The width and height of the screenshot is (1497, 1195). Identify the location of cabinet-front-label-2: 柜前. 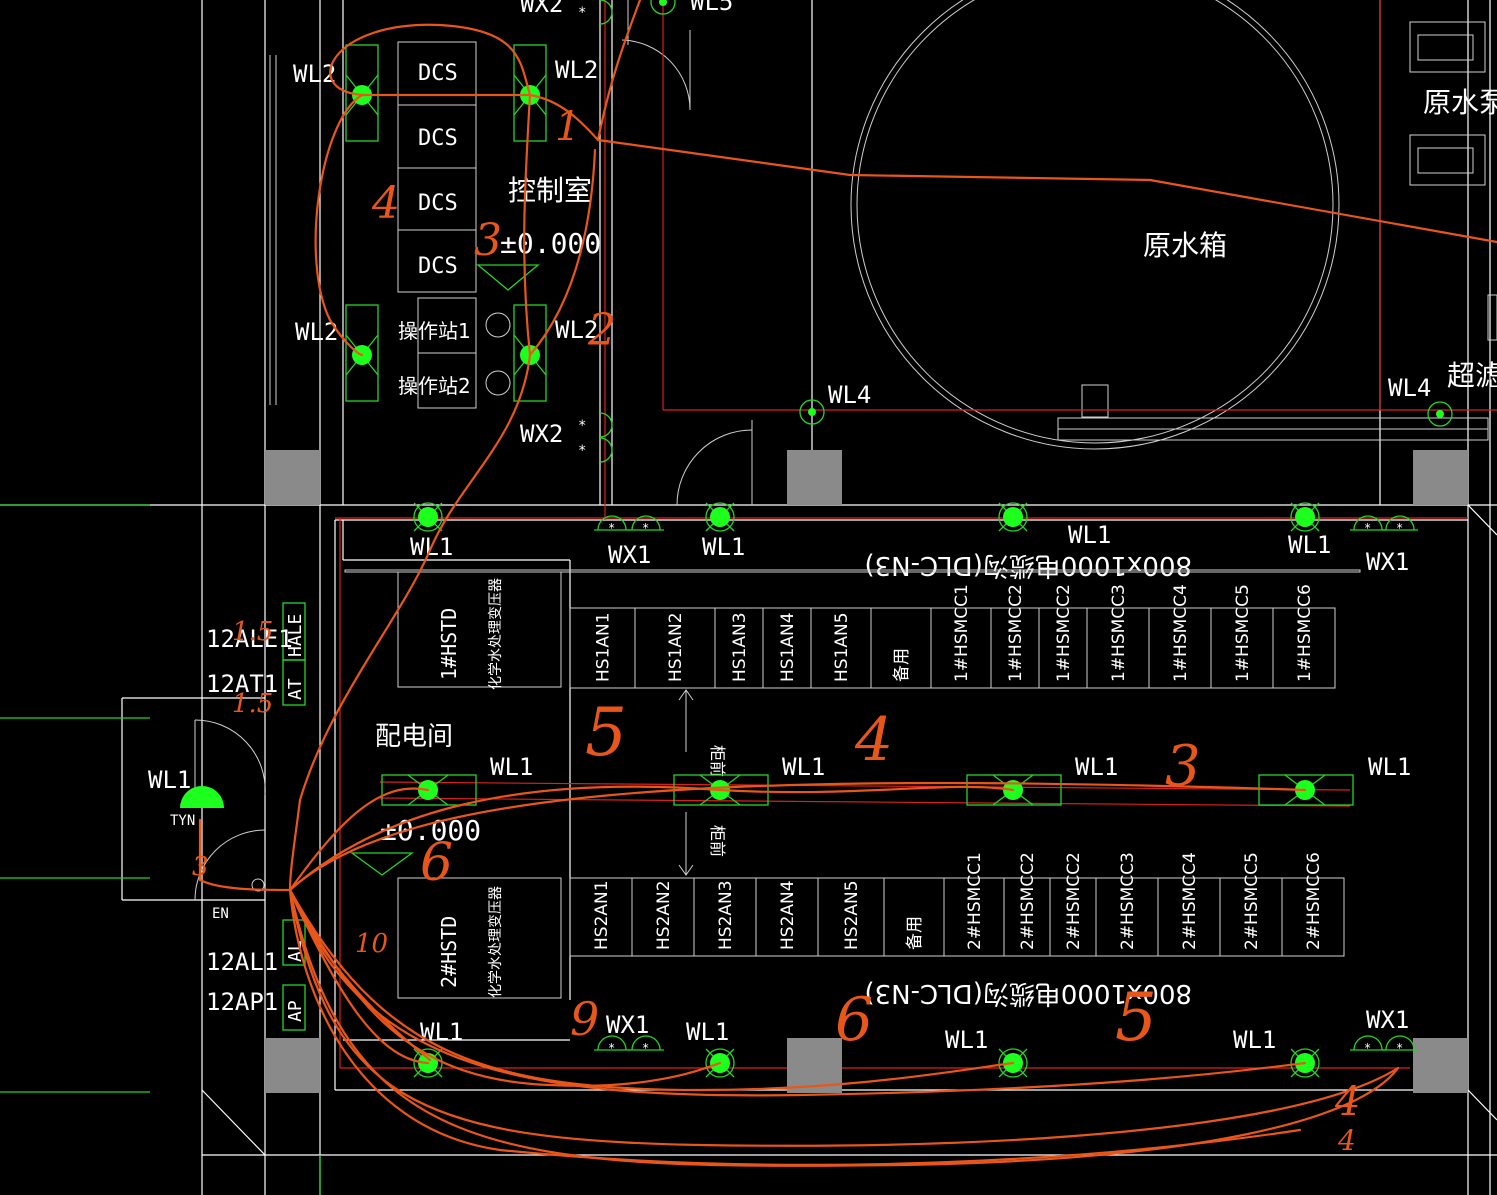
(717, 841).